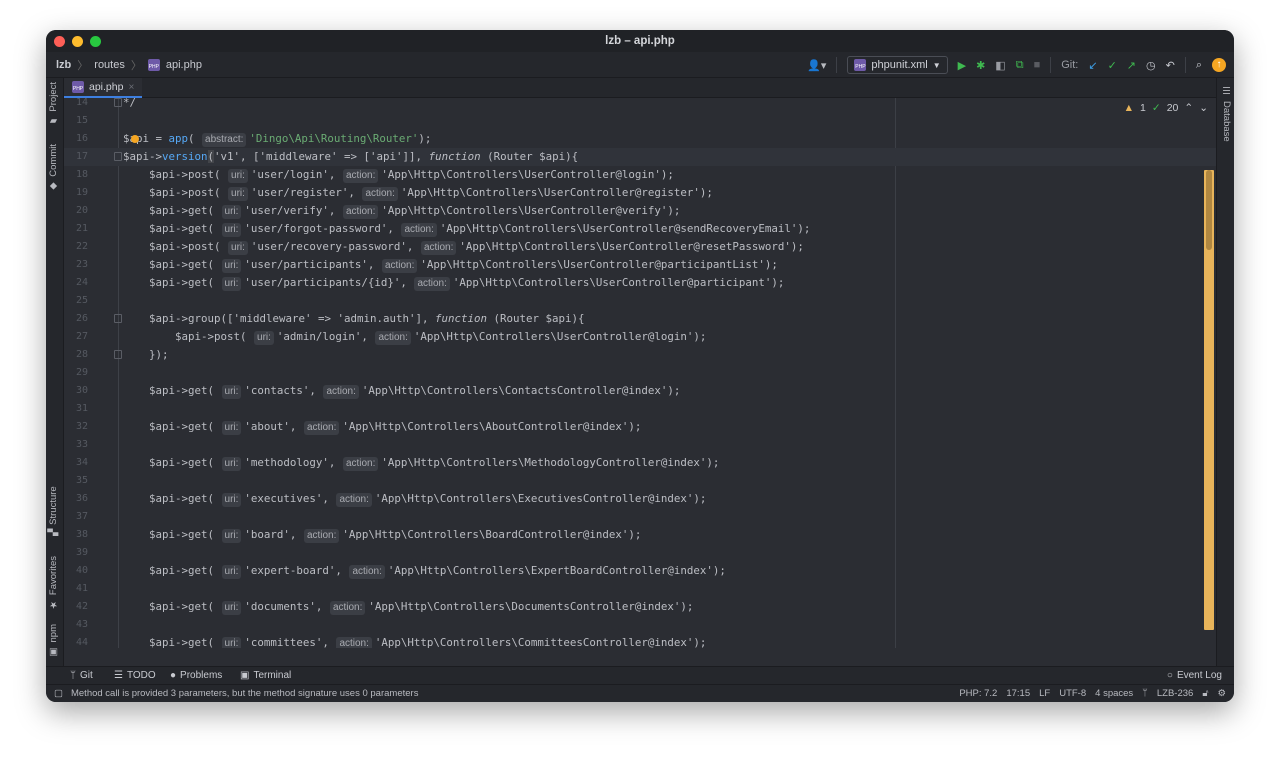 The width and height of the screenshot is (1280, 762). Describe the element at coordinates (640, 105) in the screenshot. I see `code-line: 14 */` at that location.